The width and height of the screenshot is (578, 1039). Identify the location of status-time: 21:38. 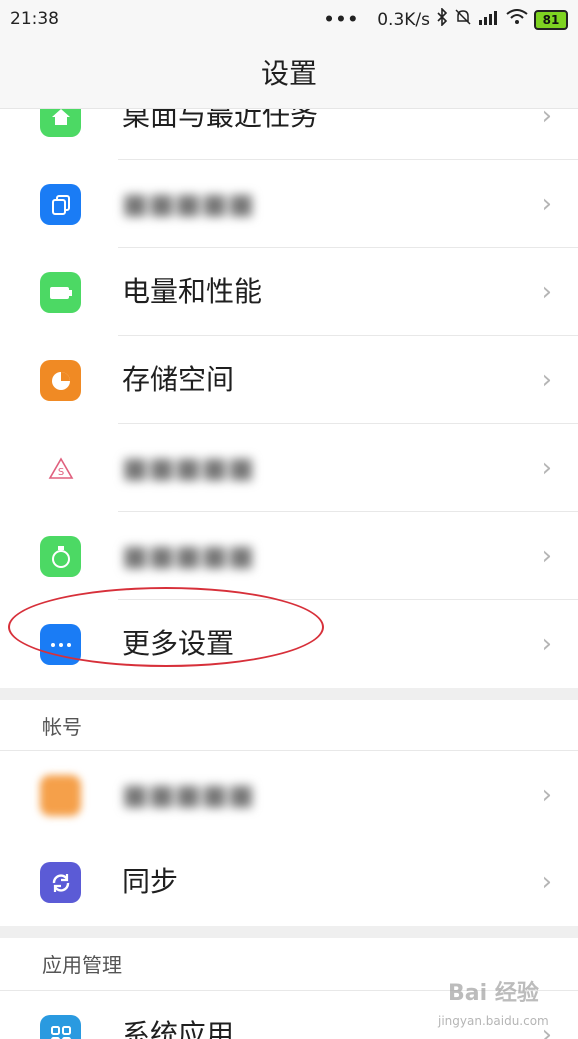
(34, 19).